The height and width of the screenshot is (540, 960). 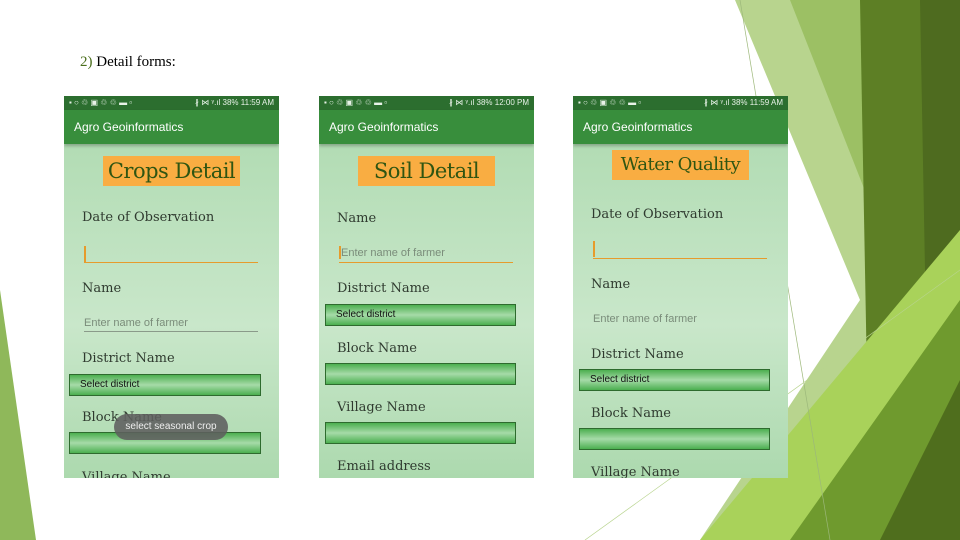 What do you see at coordinates (86, 62) in the screenshot?
I see `slide-number: 2)` at bounding box center [86, 62].